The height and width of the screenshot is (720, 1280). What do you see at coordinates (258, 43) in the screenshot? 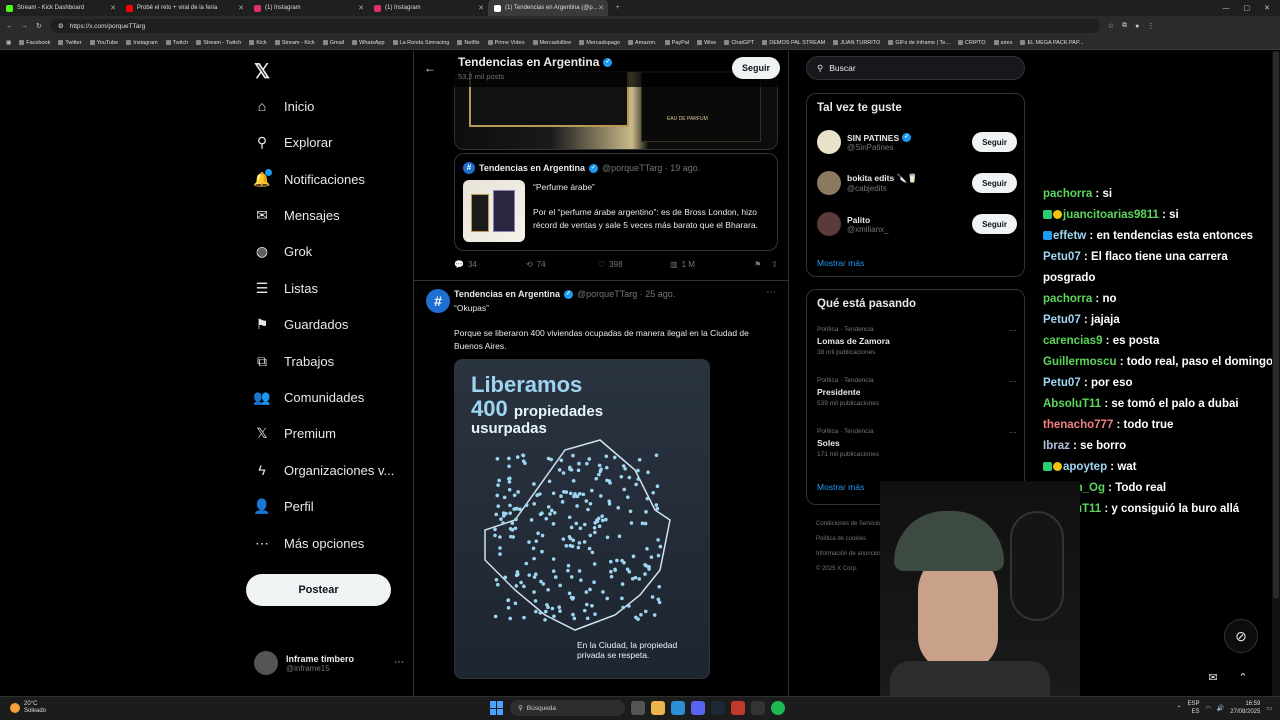
I see `bookmark-item: Kick` at bounding box center [258, 43].